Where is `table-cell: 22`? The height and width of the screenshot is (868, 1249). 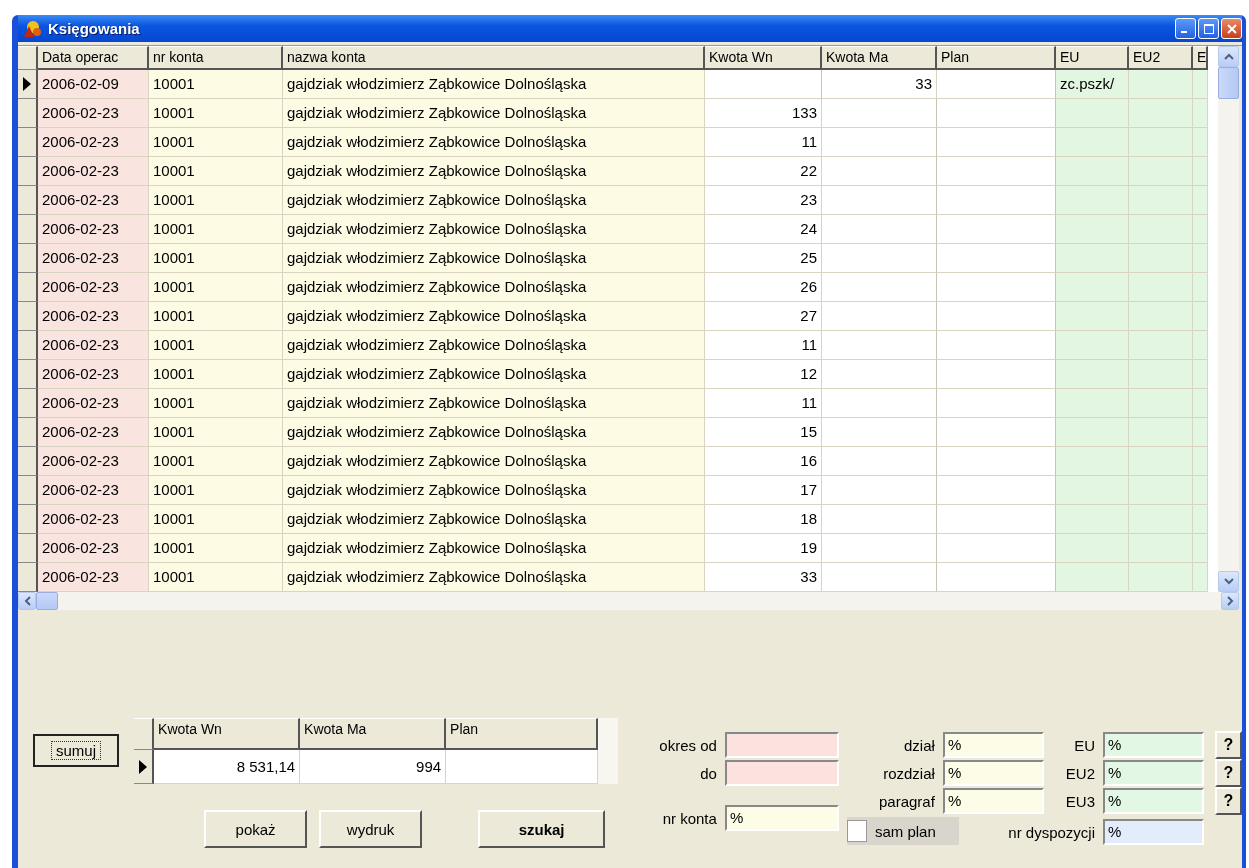
table-cell: 22 is located at coordinates (763, 171).